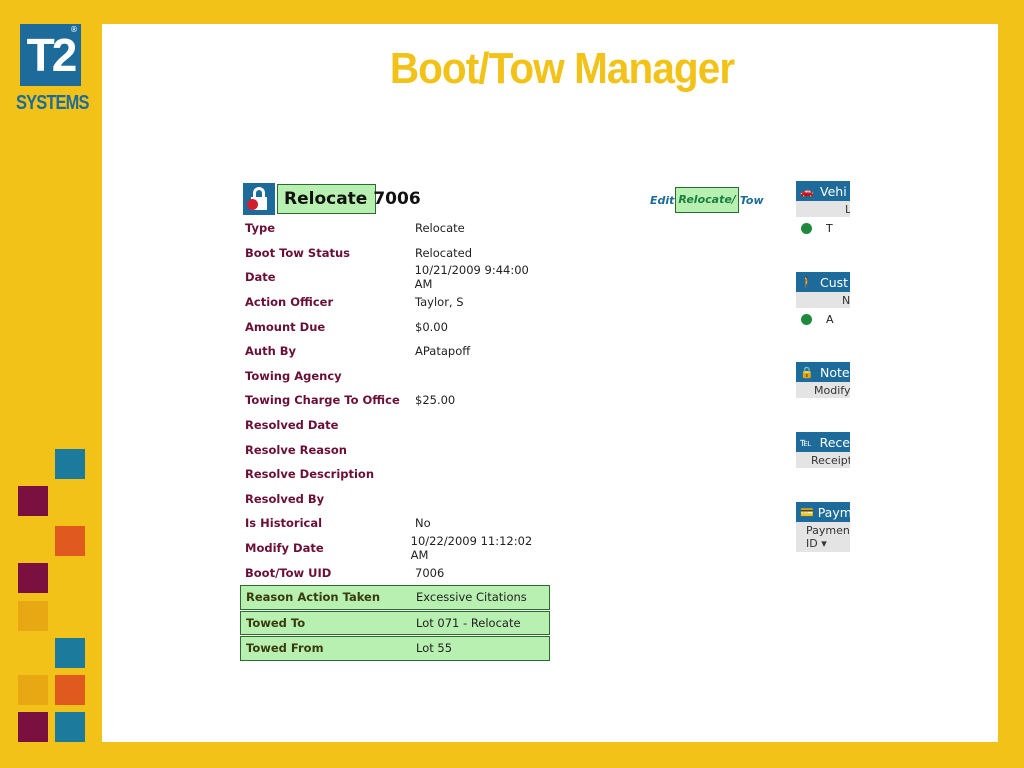 The width and height of the screenshot is (1024, 768). I want to click on vehicles-panel-row: T, so click(823, 228).